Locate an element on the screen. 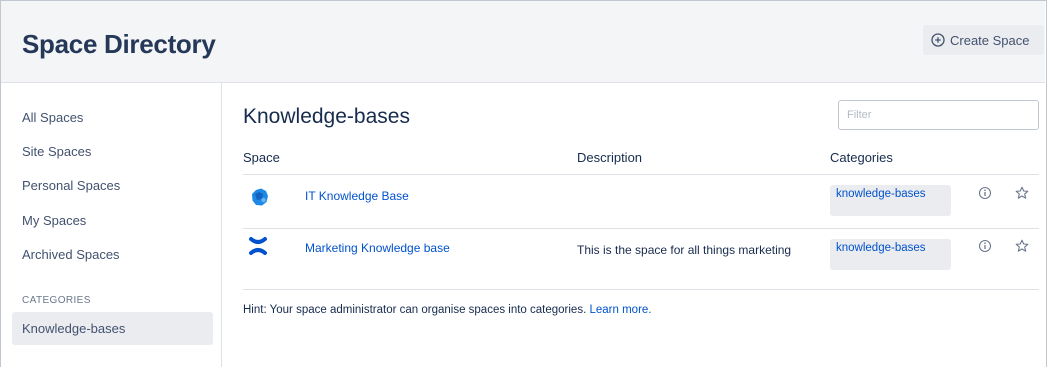 Image resolution: width=1047 pixels, height=367 pixels. sidebar-item-archived-spaces: Archived Spaces is located at coordinates (71, 254).